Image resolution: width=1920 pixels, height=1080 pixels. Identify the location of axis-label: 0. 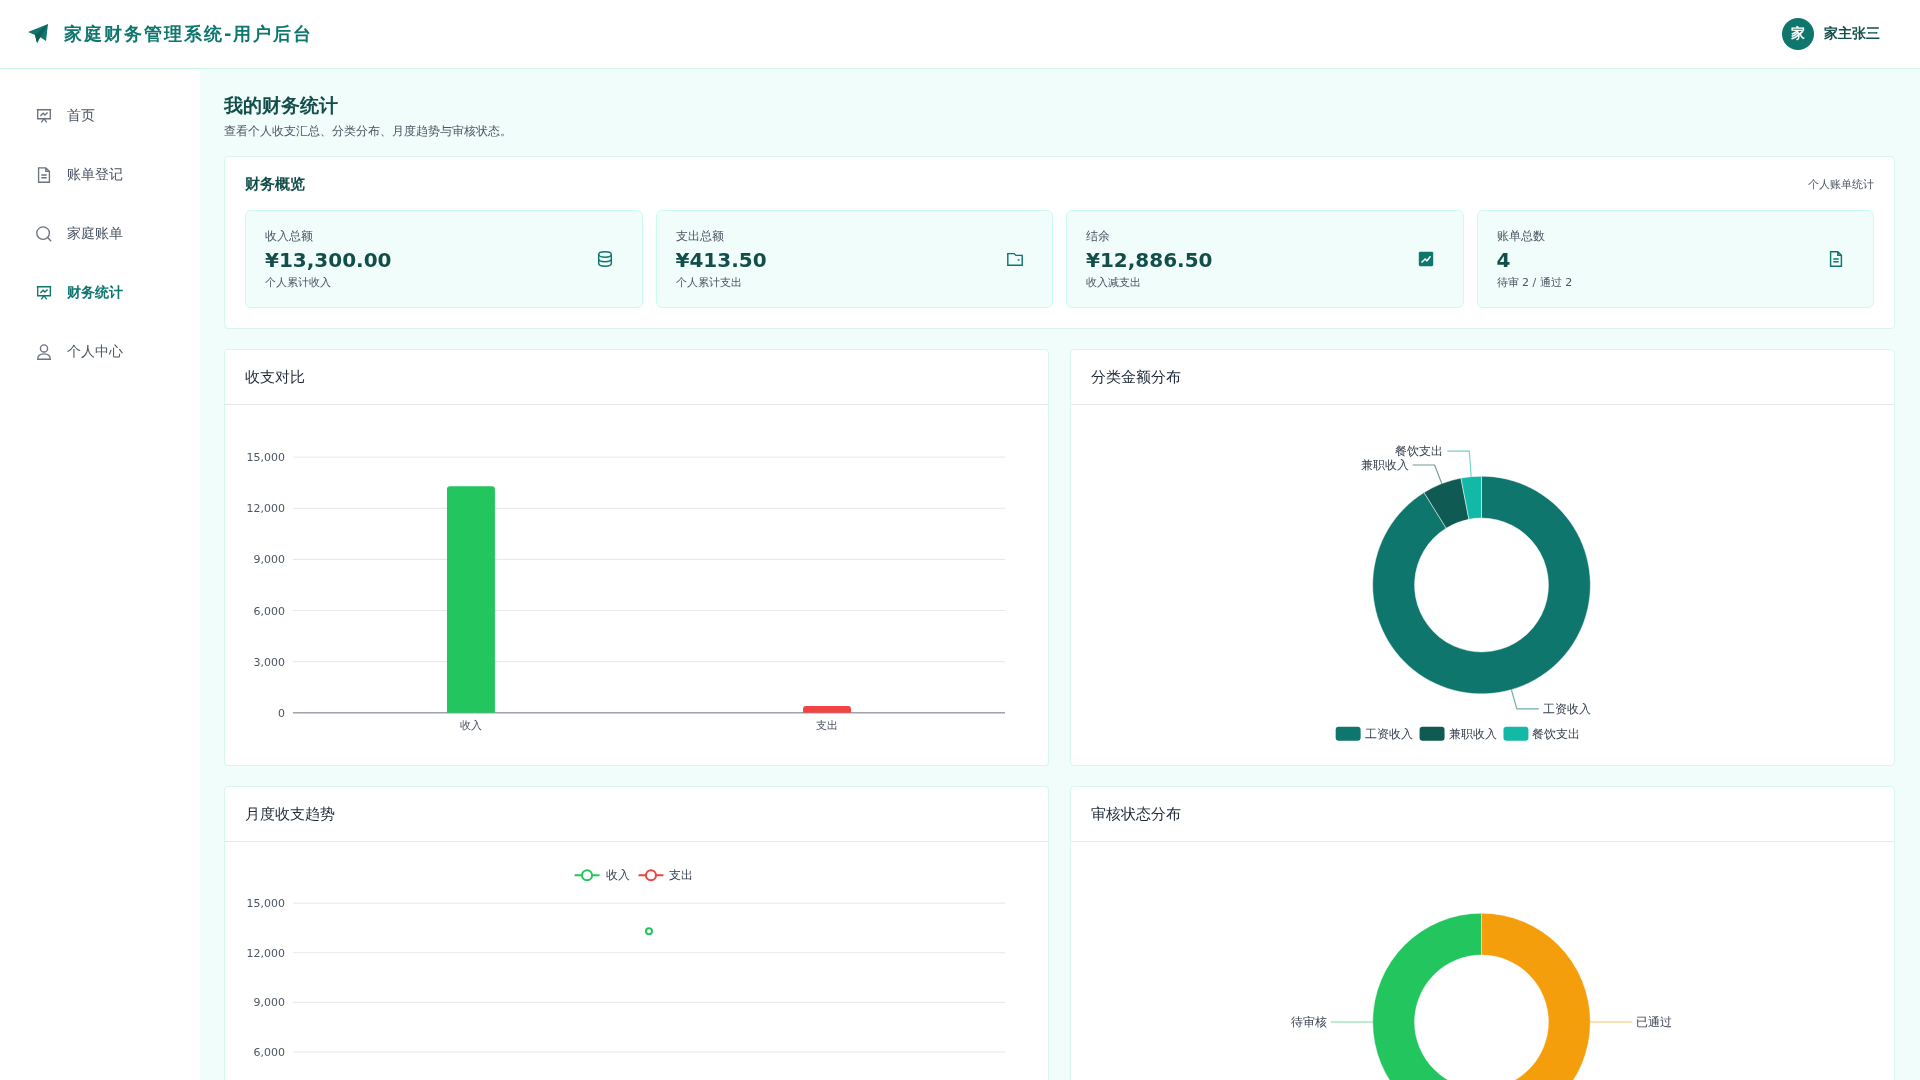
(281, 713).